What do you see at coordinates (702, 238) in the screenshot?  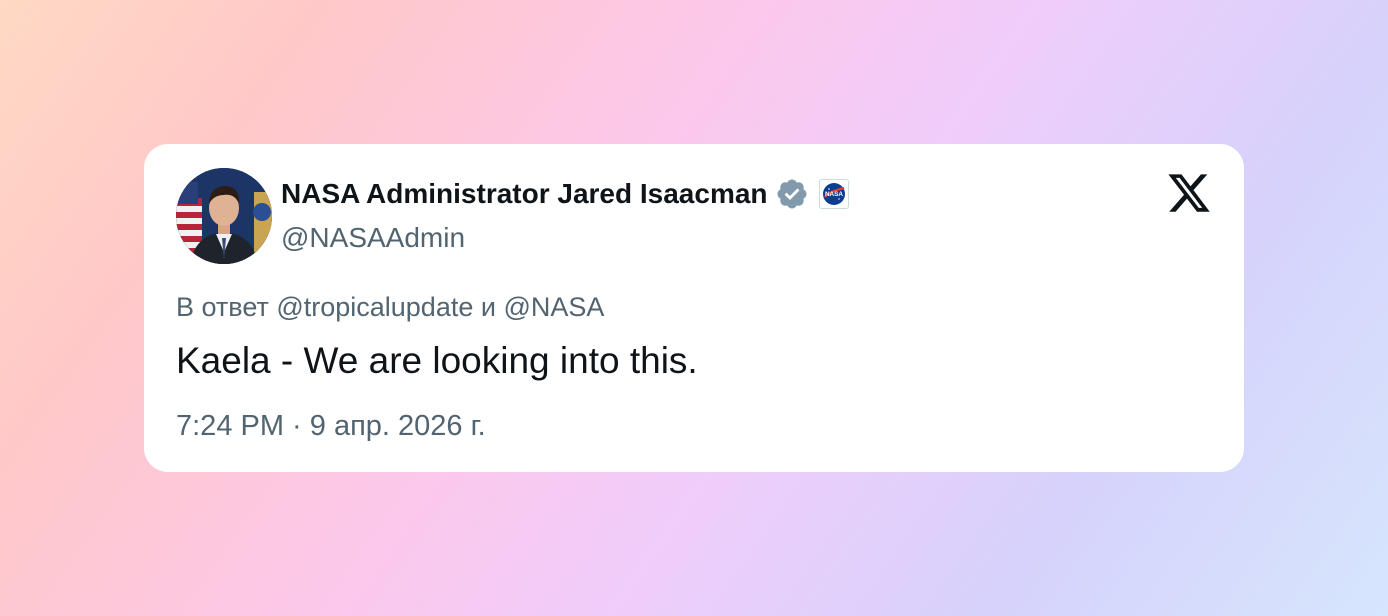 I see `author-handle: @NASAAdmin` at bounding box center [702, 238].